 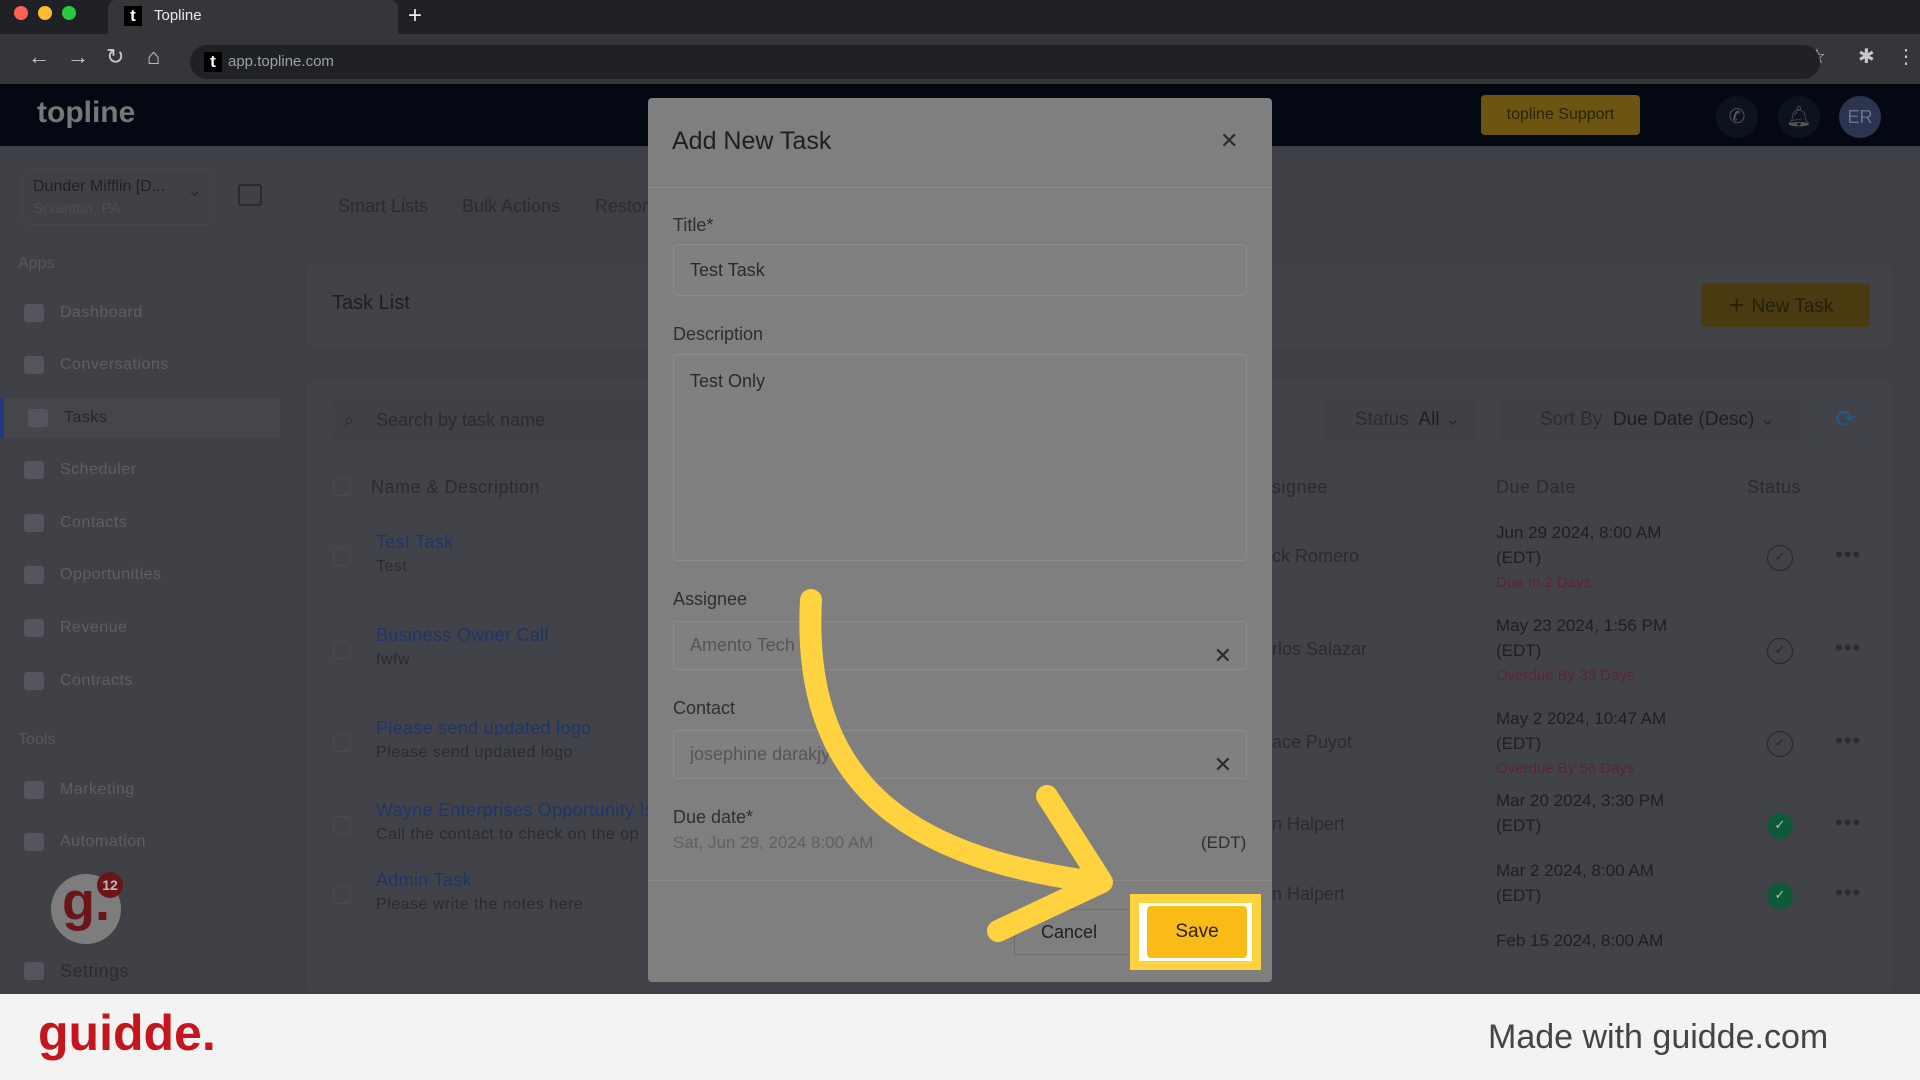 I want to click on guidde-footer: guidde. Made with guidde.com, so click(x=960, y=1037).